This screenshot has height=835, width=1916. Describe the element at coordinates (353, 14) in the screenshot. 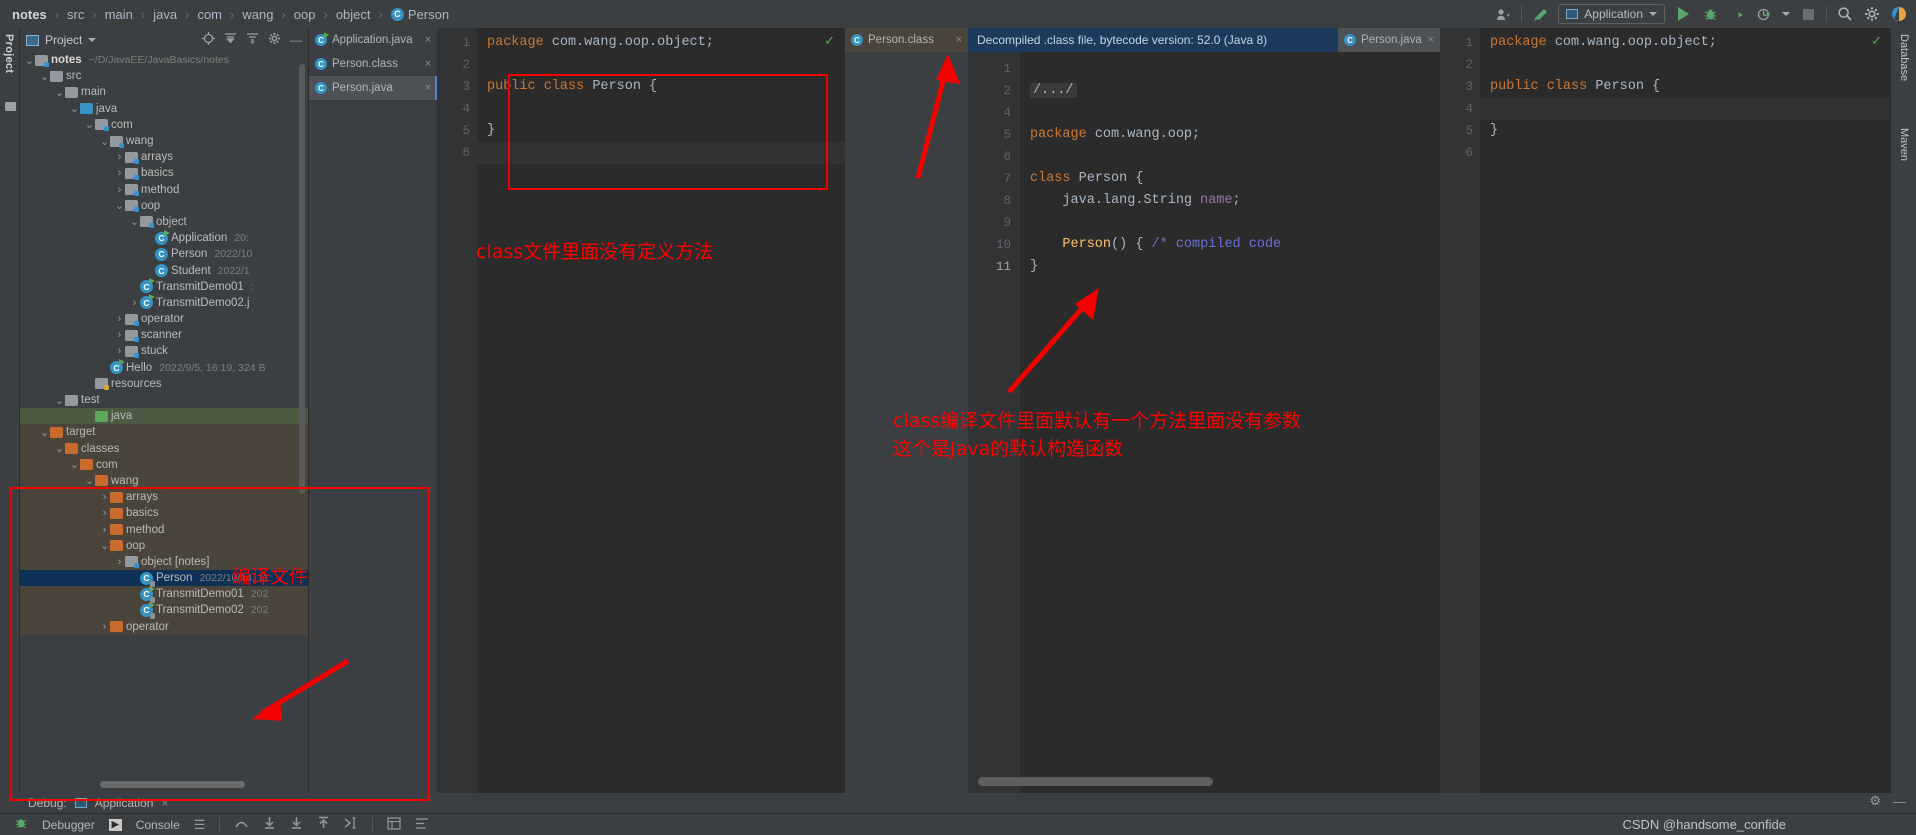

I see `breadcrumb-item-object: object` at that location.